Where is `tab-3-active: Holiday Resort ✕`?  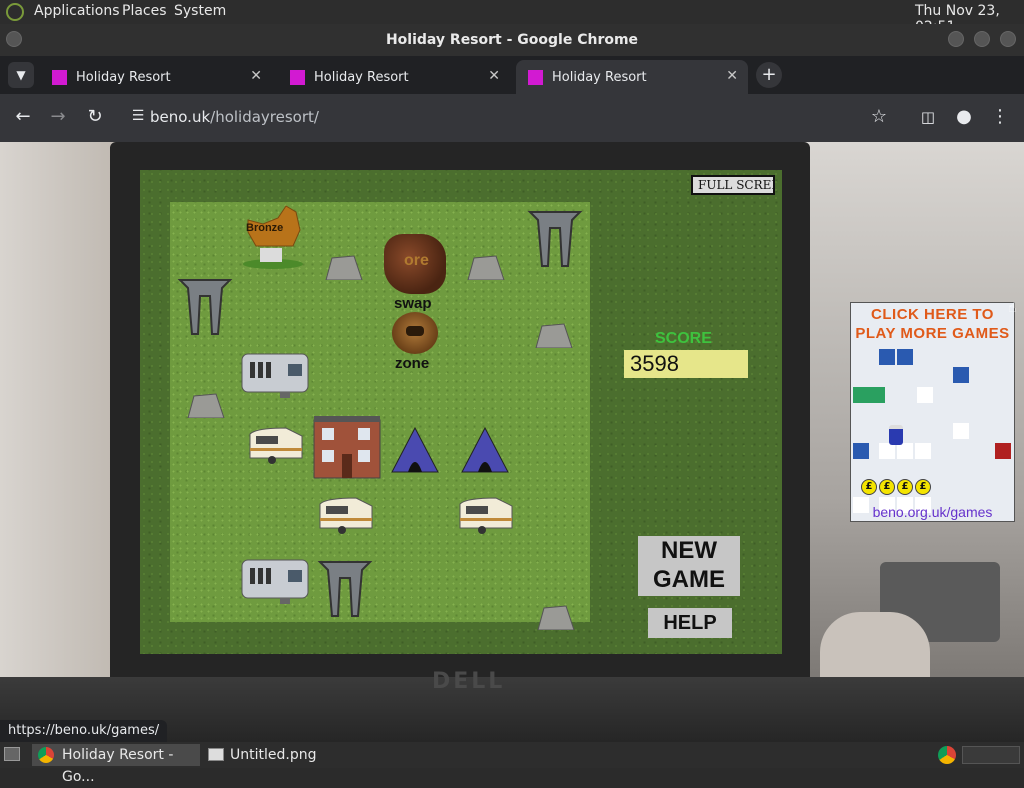 tab-3-active: Holiday Resort ✕ is located at coordinates (632, 77).